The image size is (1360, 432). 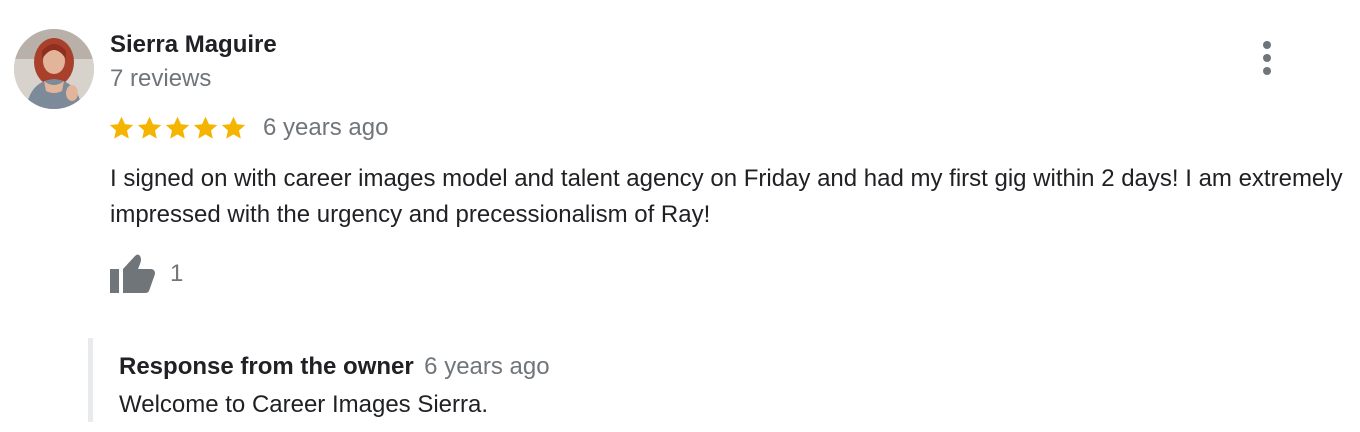 I want to click on like-button, so click(x=132, y=274).